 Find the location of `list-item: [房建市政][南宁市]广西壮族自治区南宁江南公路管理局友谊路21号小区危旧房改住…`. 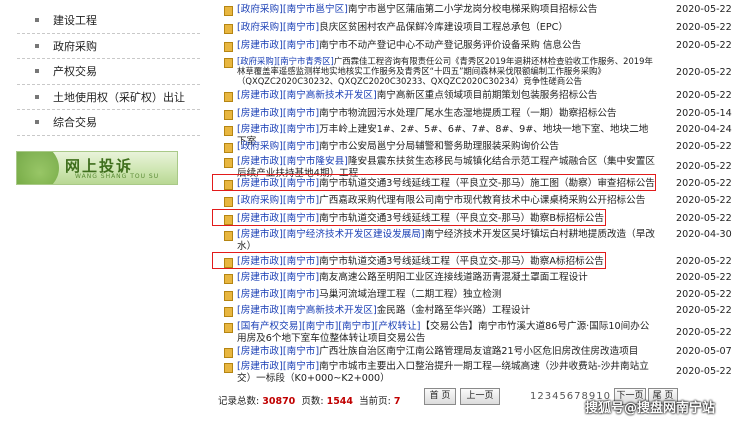

list-item: [房建市政][南宁市]广西壮族自治区南宁江南公路管理局友谊路21号小区危旧房改住… is located at coordinates (479, 352).